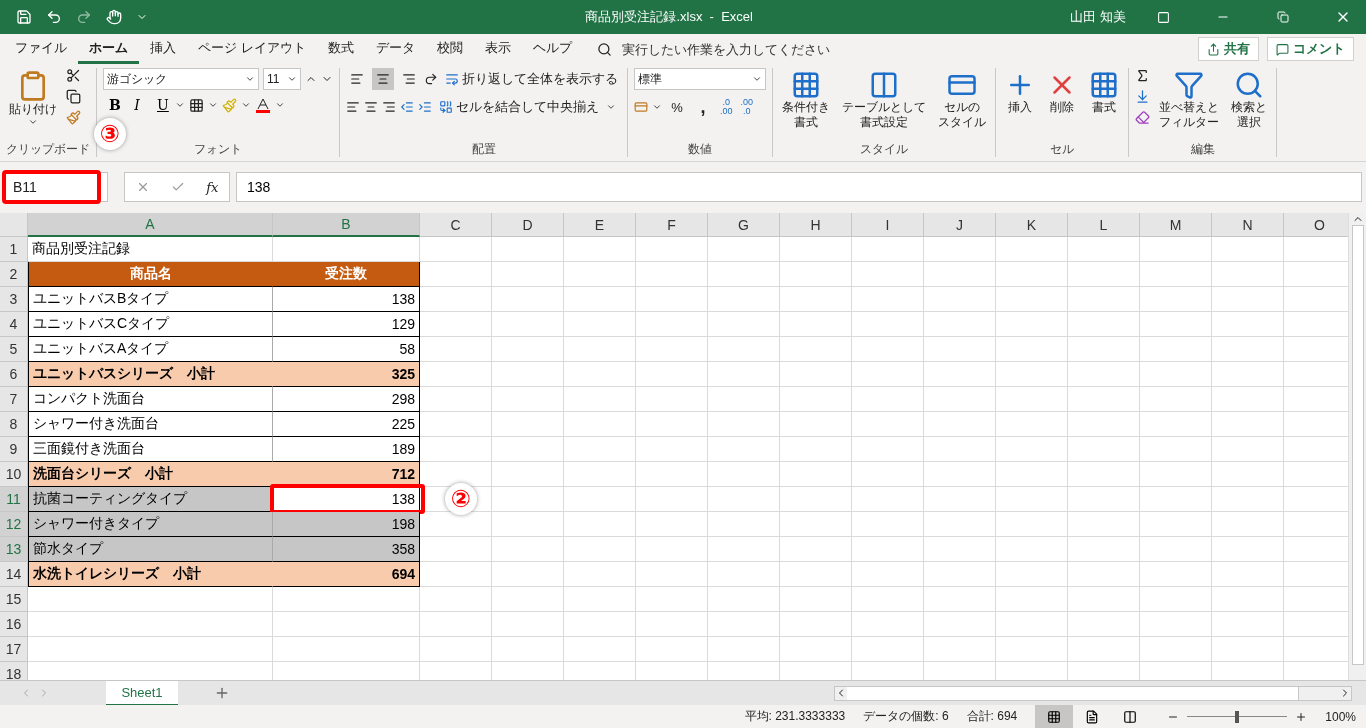 Image resolution: width=1366 pixels, height=728 pixels. What do you see at coordinates (14, 624) in the screenshot?
I see `row-header: 16` at bounding box center [14, 624].